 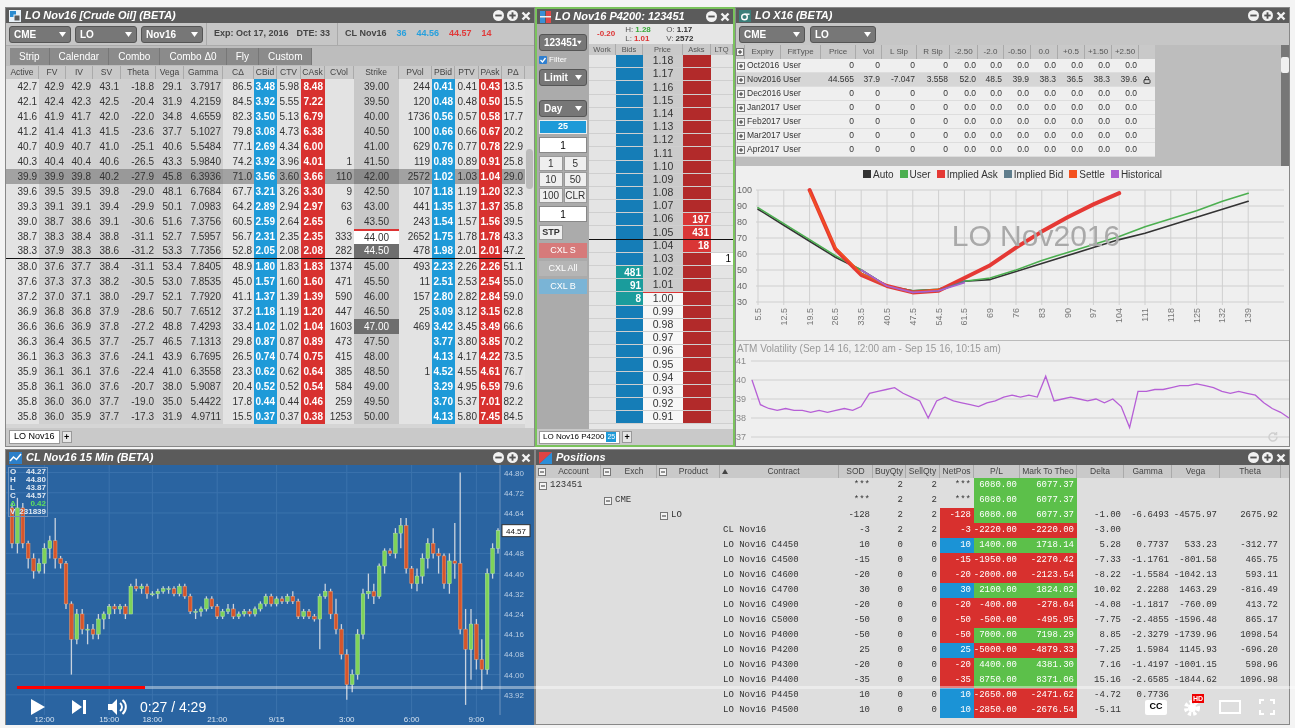 I want to click on table-cell-text: -1.4197, so click(x=1150, y=665).